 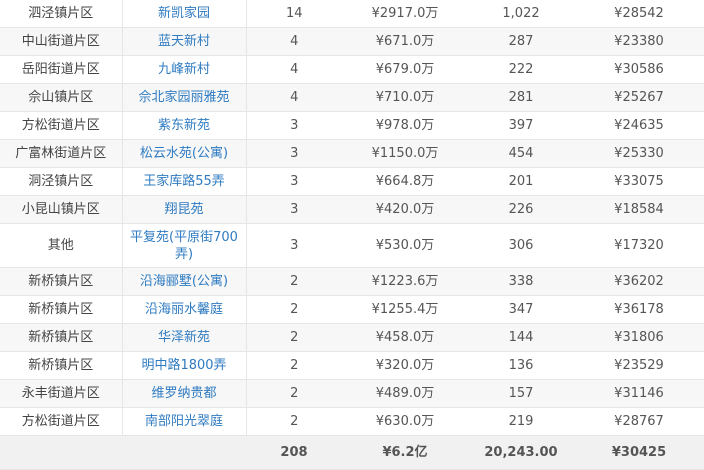 I want to click on community-name: 新凯家园, so click(x=184, y=13).